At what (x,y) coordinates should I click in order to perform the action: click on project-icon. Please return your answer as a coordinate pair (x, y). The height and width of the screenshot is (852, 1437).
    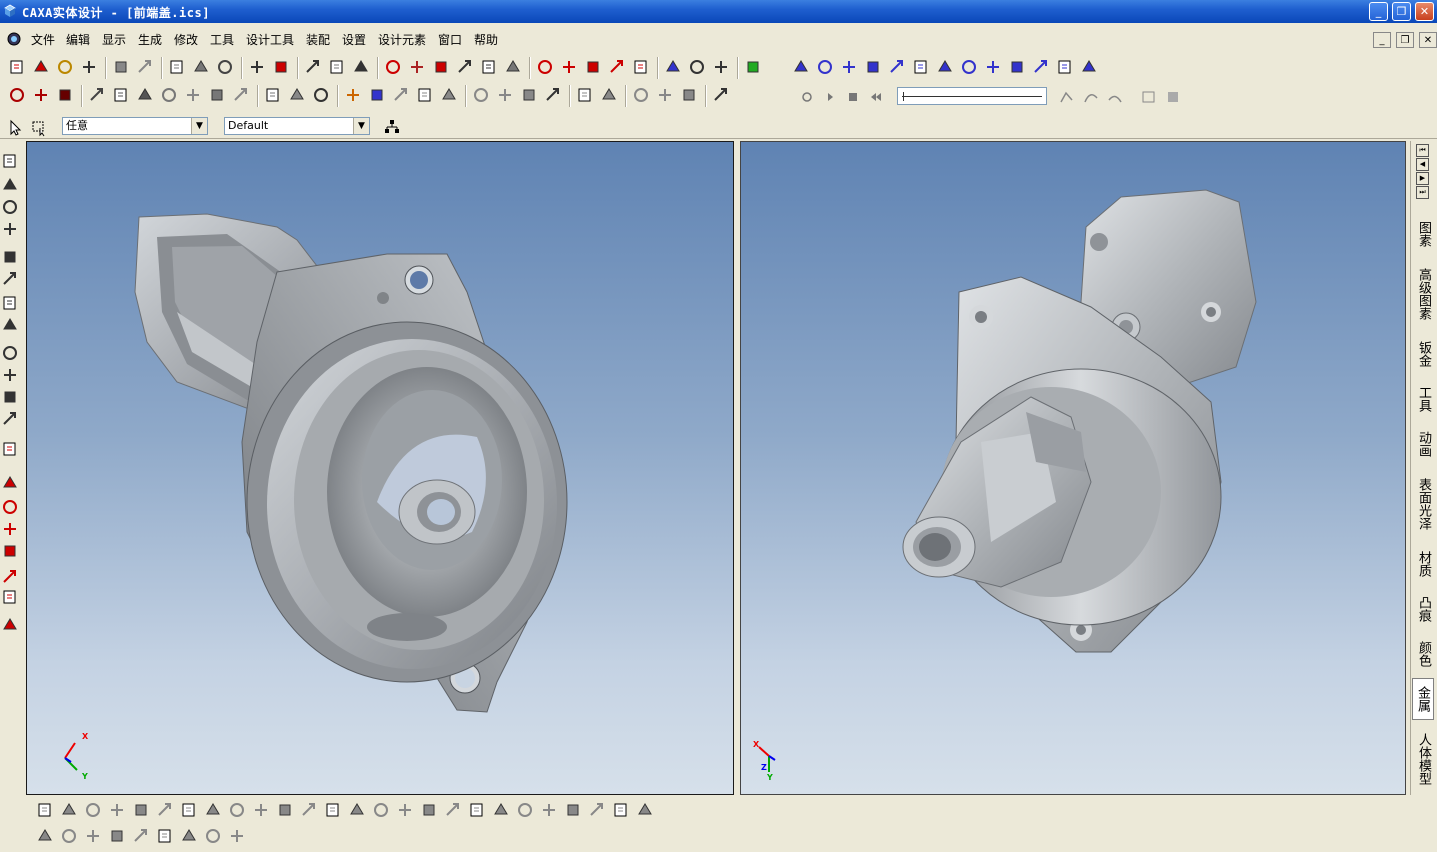
    Looking at the image, I should click on (969, 67).